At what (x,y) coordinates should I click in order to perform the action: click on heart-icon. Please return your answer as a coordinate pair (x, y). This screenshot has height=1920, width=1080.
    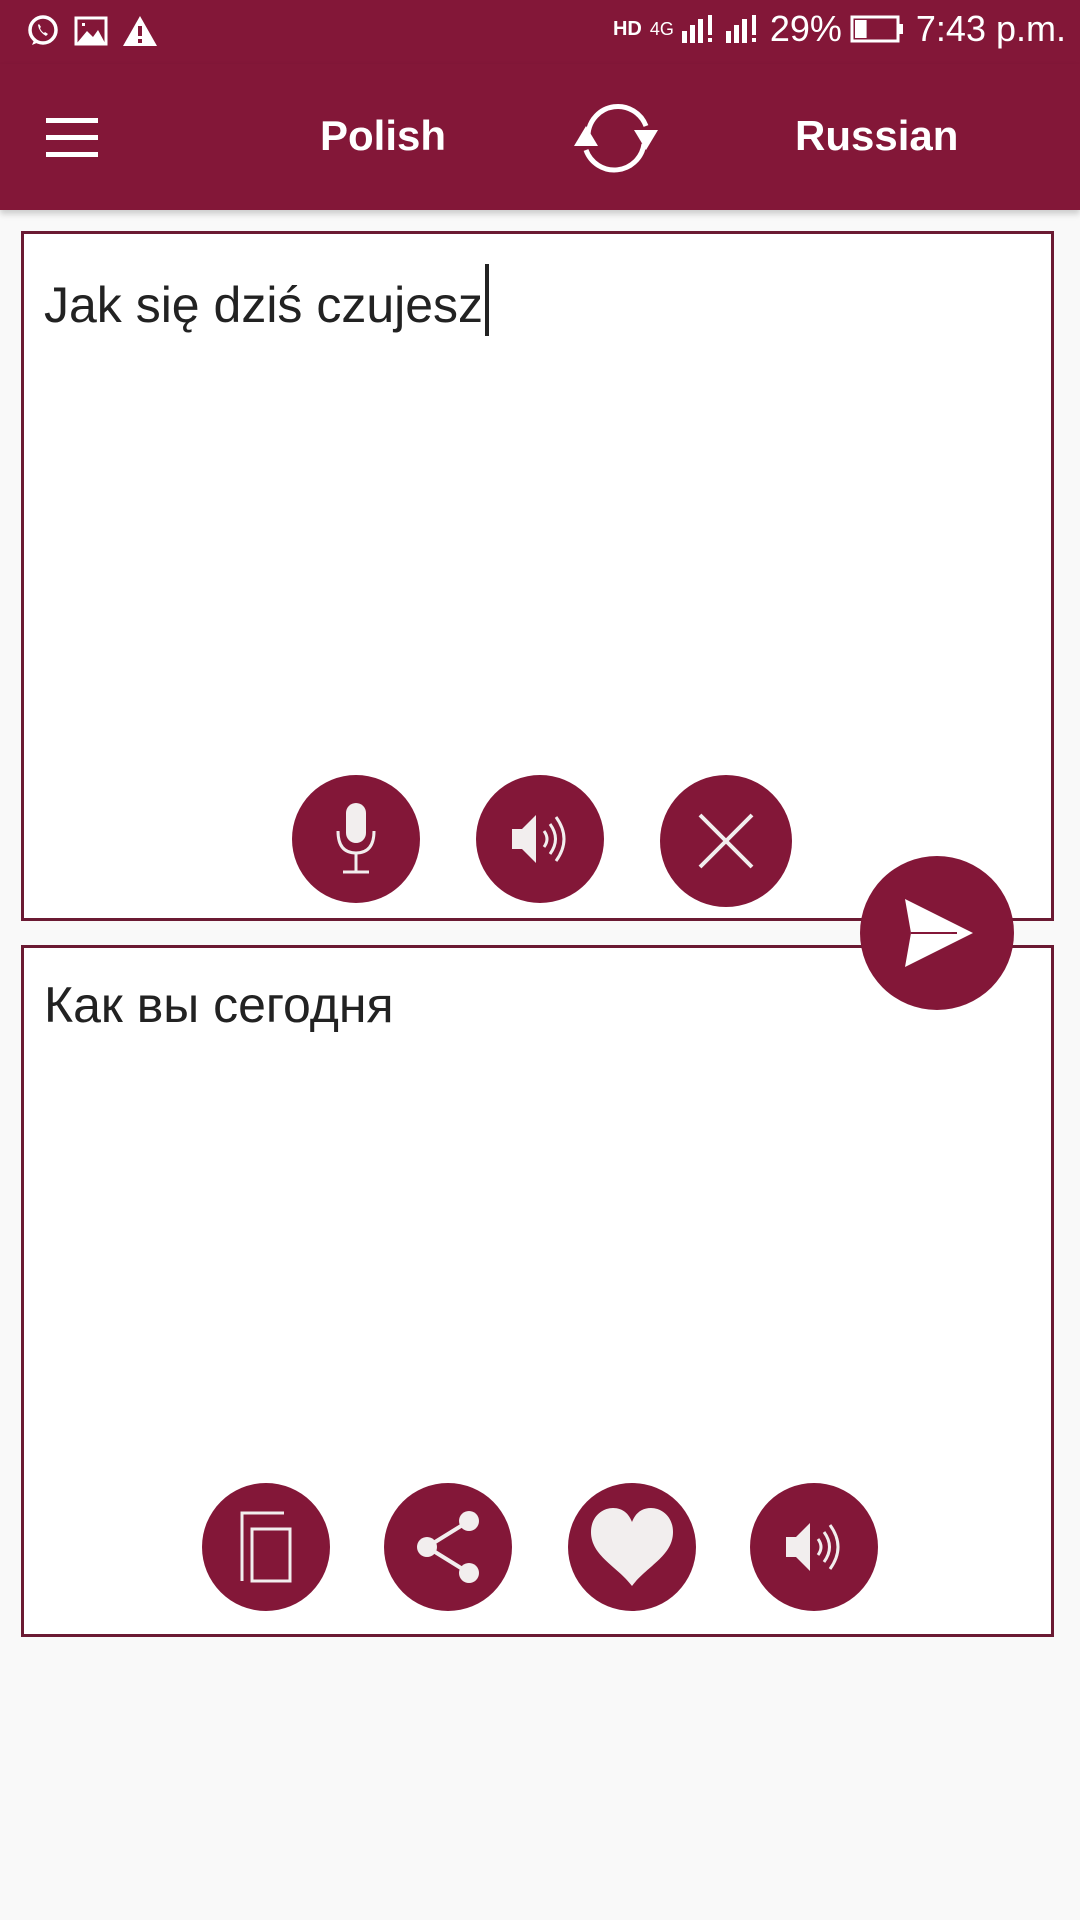
    Looking at the image, I should click on (632, 1547).